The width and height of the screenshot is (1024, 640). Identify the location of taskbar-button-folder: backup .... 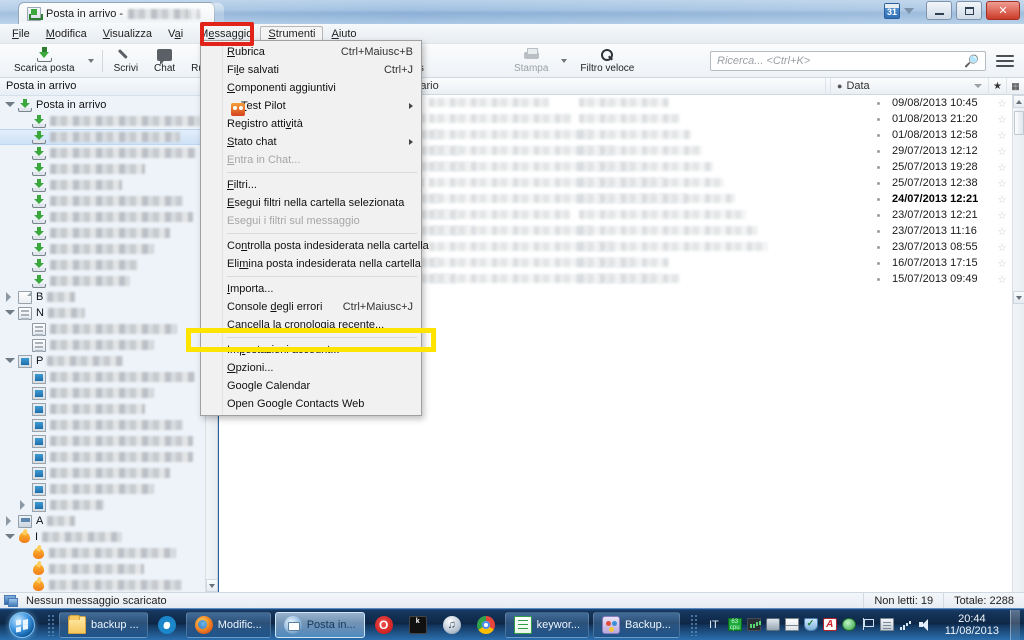
(103, 624).